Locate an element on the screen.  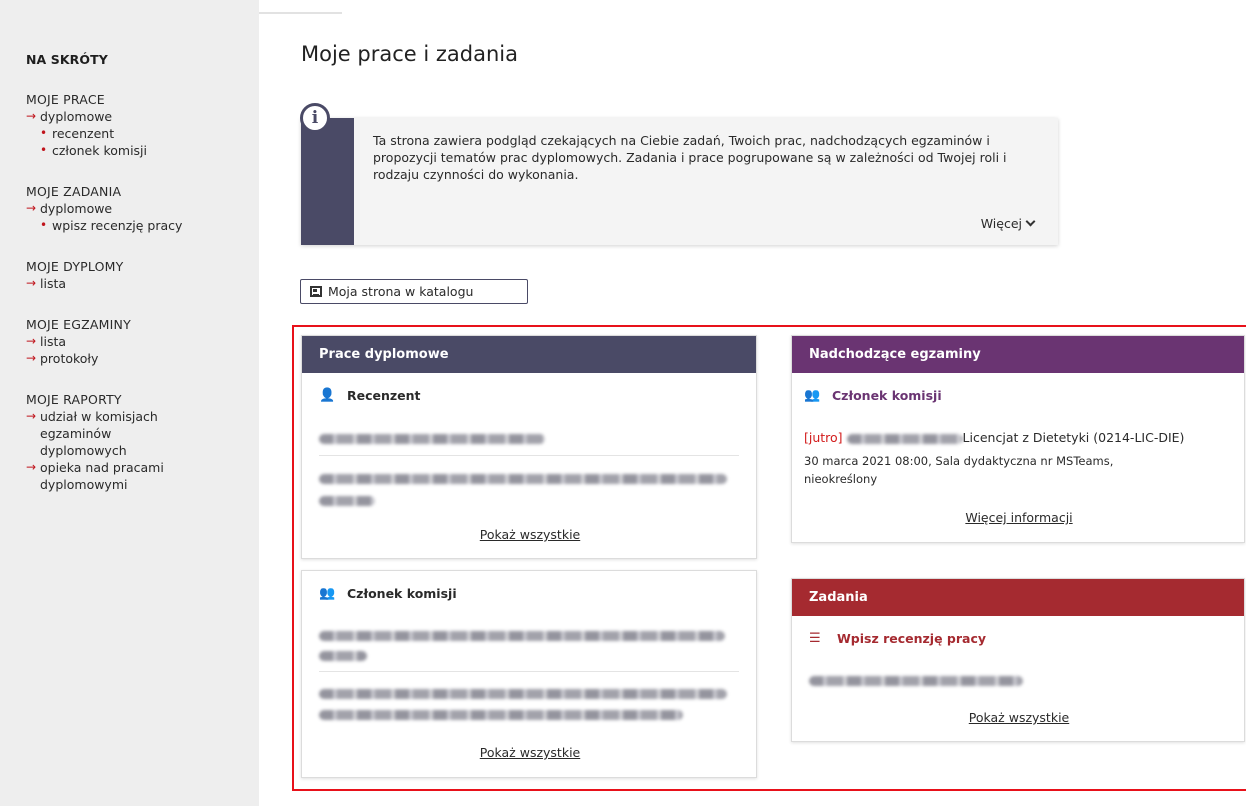
sidebar-link-protocols: → protokoły is located at coordinates (142, 358).